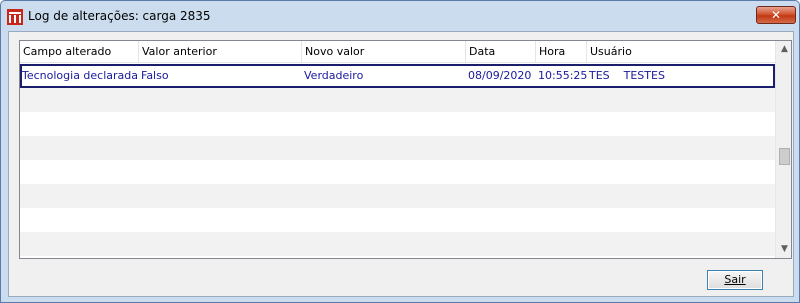  Describe the element at coordinates (220, 52) in the screenshot. I see `column-header-valor-anterior: Valor anterior` at that location.